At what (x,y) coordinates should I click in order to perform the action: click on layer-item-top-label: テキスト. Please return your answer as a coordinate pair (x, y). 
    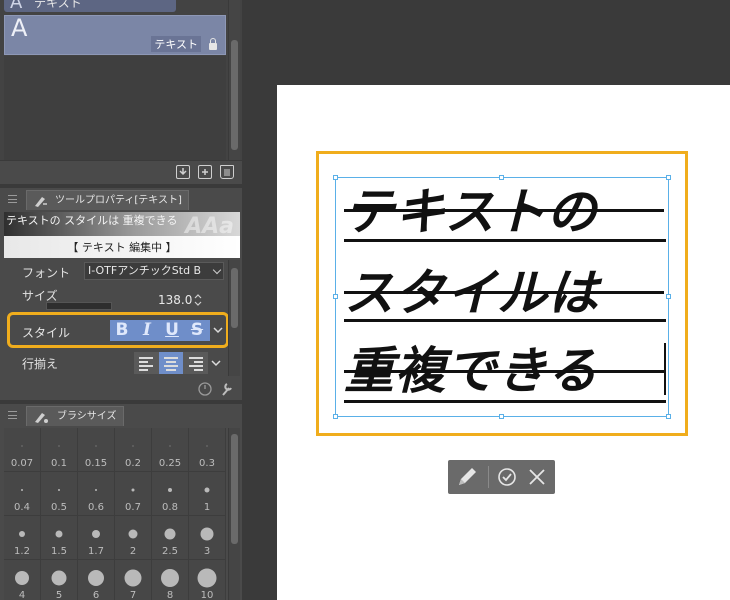
    Looking at the image, I should click on (58, 5).